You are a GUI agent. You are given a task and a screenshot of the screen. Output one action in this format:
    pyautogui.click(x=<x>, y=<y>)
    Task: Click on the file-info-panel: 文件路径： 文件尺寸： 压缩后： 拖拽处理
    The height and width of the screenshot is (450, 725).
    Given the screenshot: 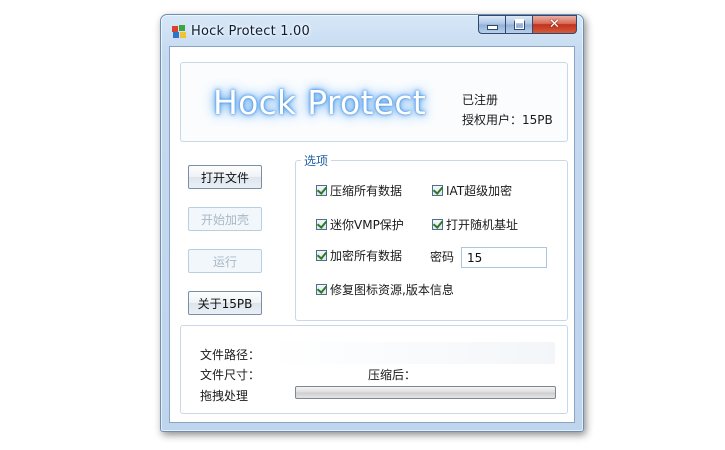 What is the action you would take?
    pyautogui.click(x=374, y=369)
    